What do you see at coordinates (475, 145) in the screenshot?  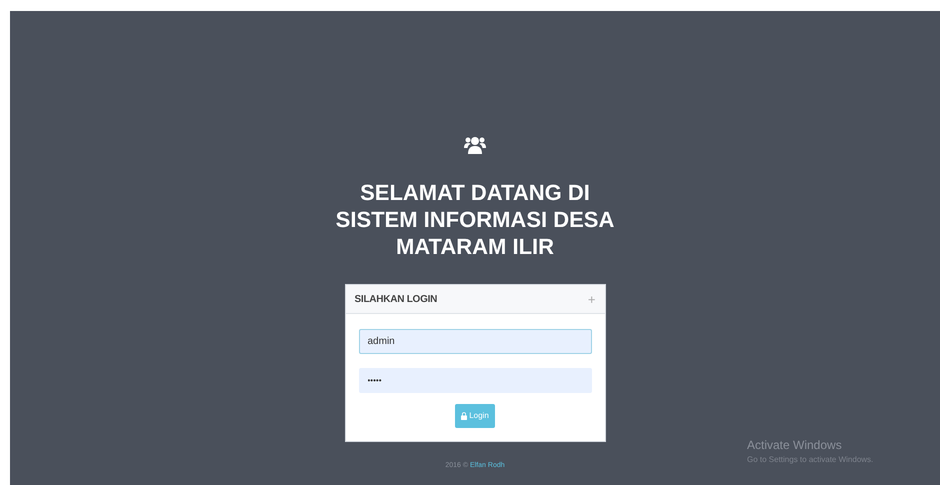 I see `users-icon` at bounding box center [475, 145].